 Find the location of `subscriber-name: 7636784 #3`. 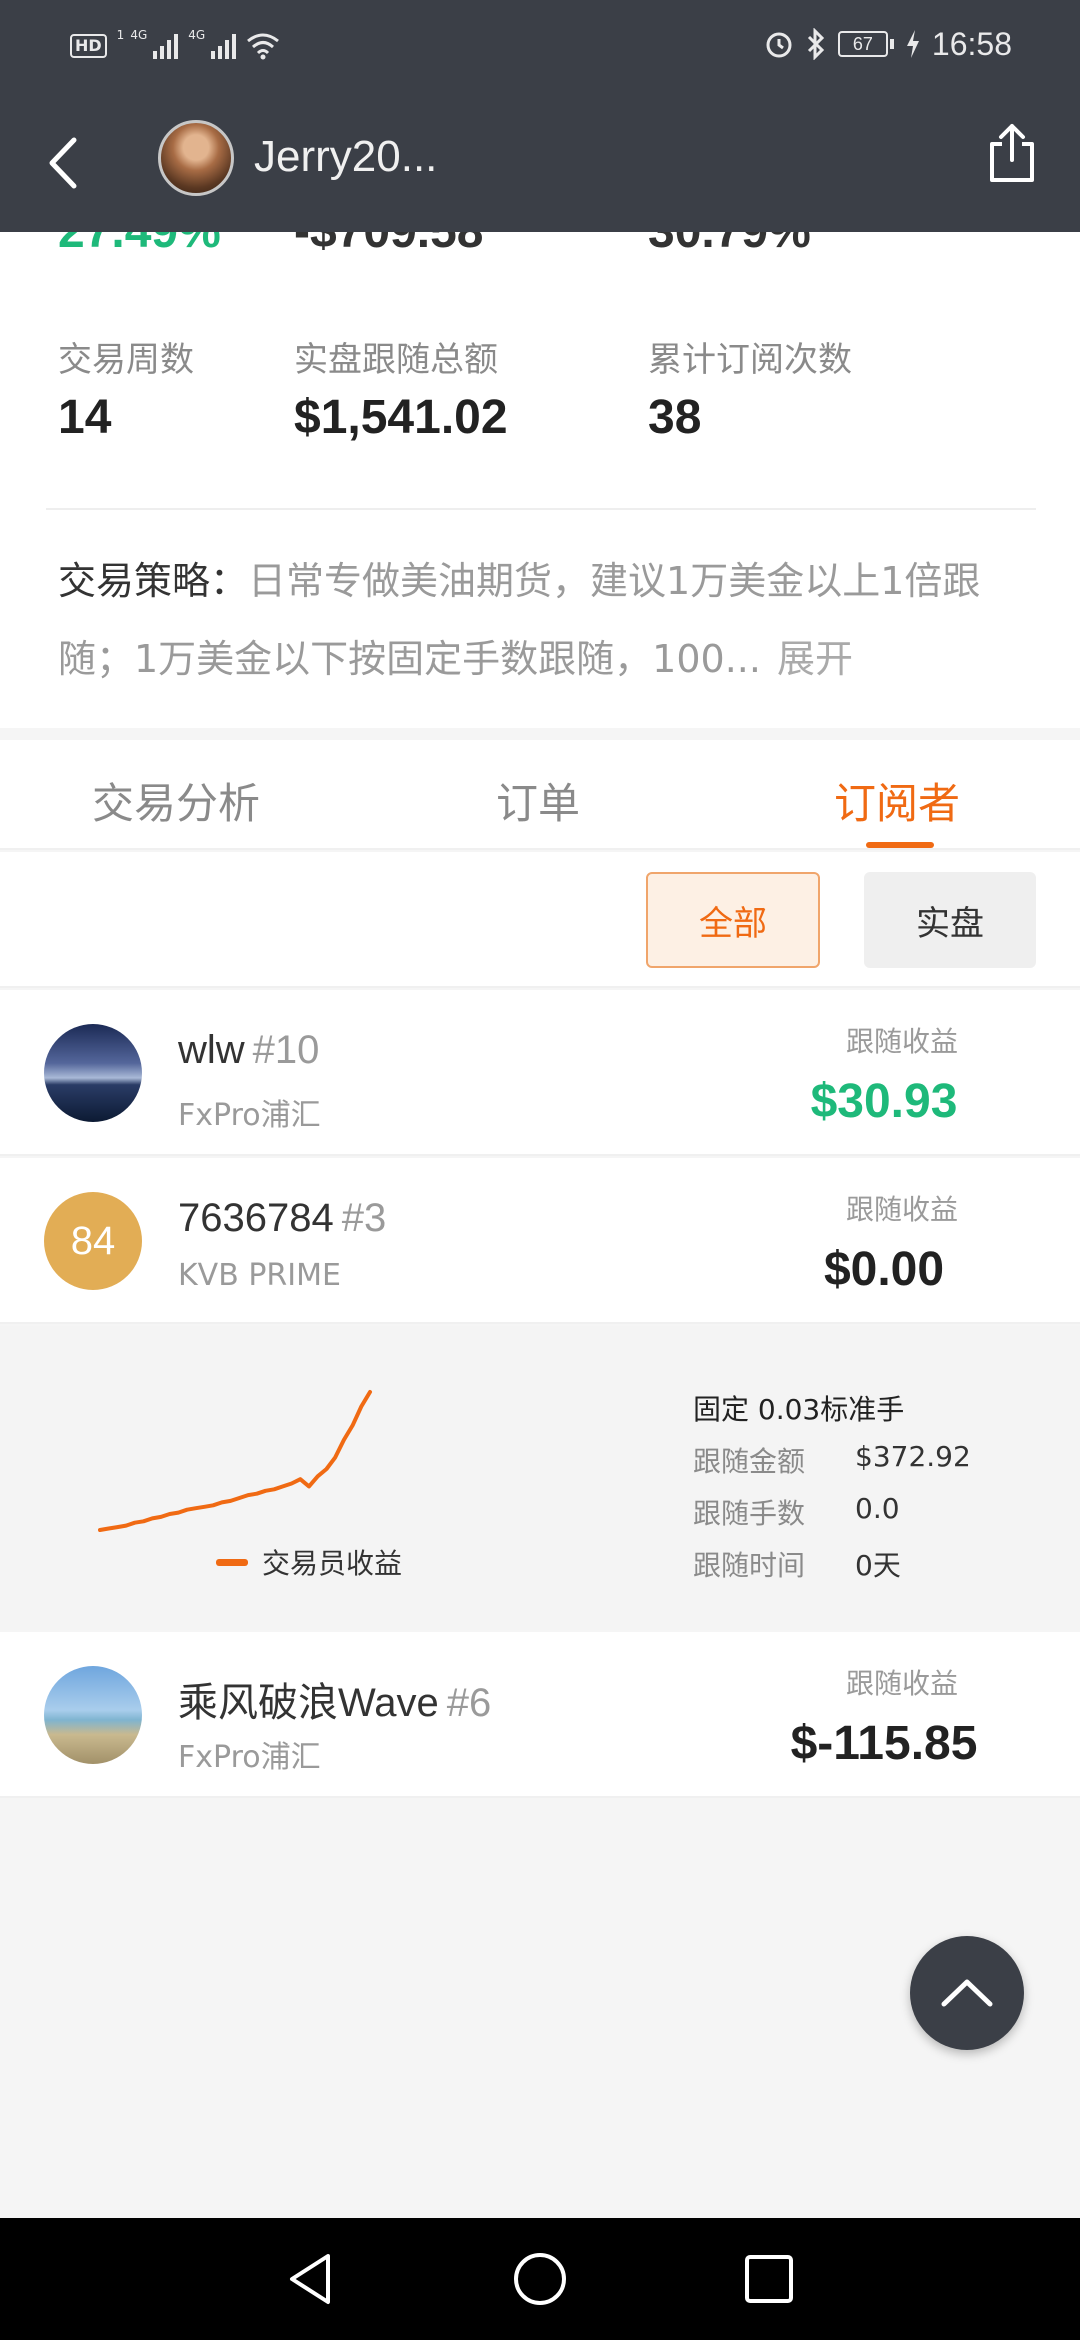

subscriber-name: 7636784 #3 is located at coordinates (282, 1218).